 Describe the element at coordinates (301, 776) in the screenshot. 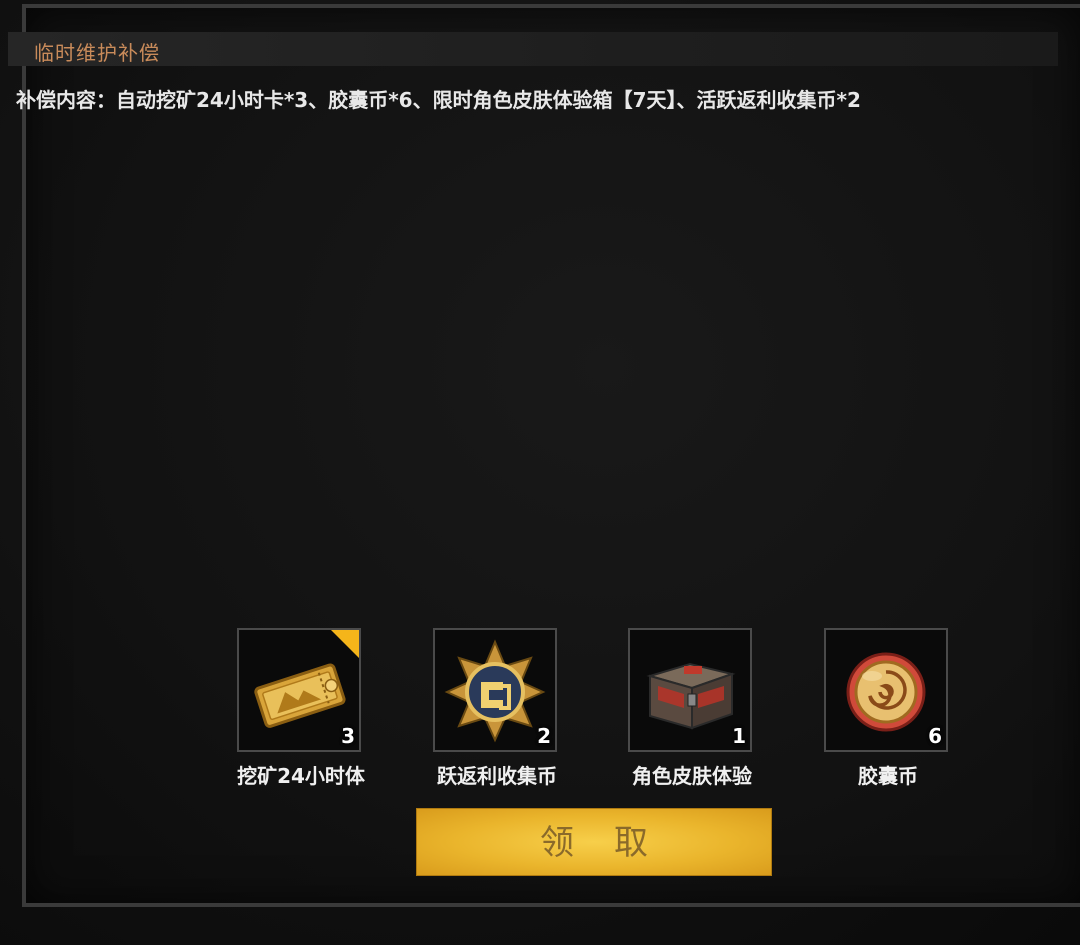

I see `reward-name: 挖矿24小时体` at that location.